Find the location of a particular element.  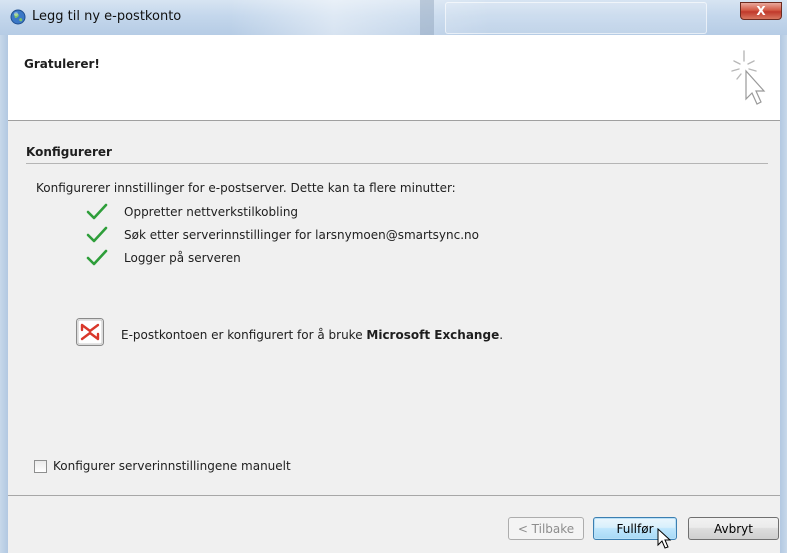

step-network-connection: Oppretter nettverkstilkobling is located at coordinates (192, 212).